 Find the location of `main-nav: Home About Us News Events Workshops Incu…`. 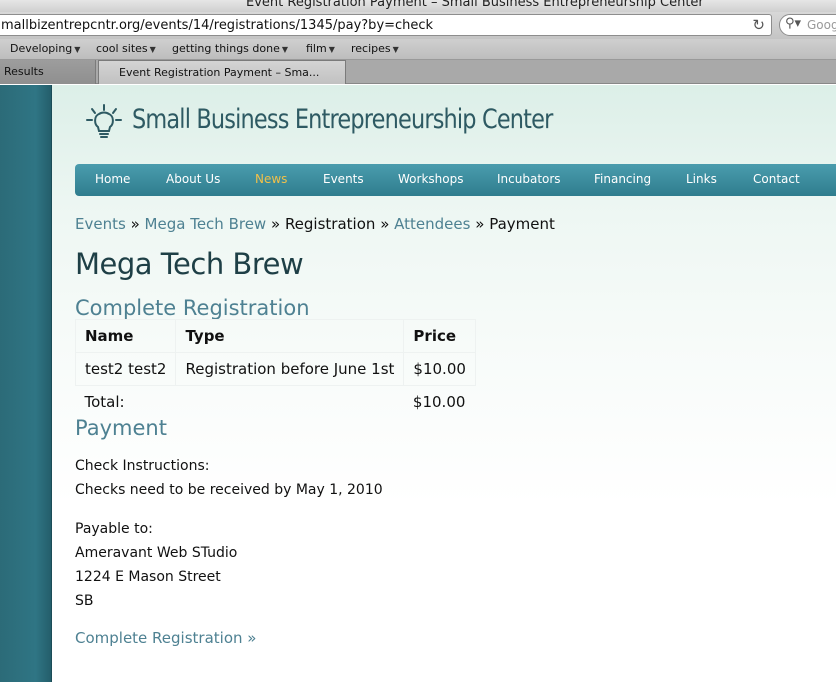

main-nav: Home About Us News Events Workshops Incu… is located at coordinates (455, 180).